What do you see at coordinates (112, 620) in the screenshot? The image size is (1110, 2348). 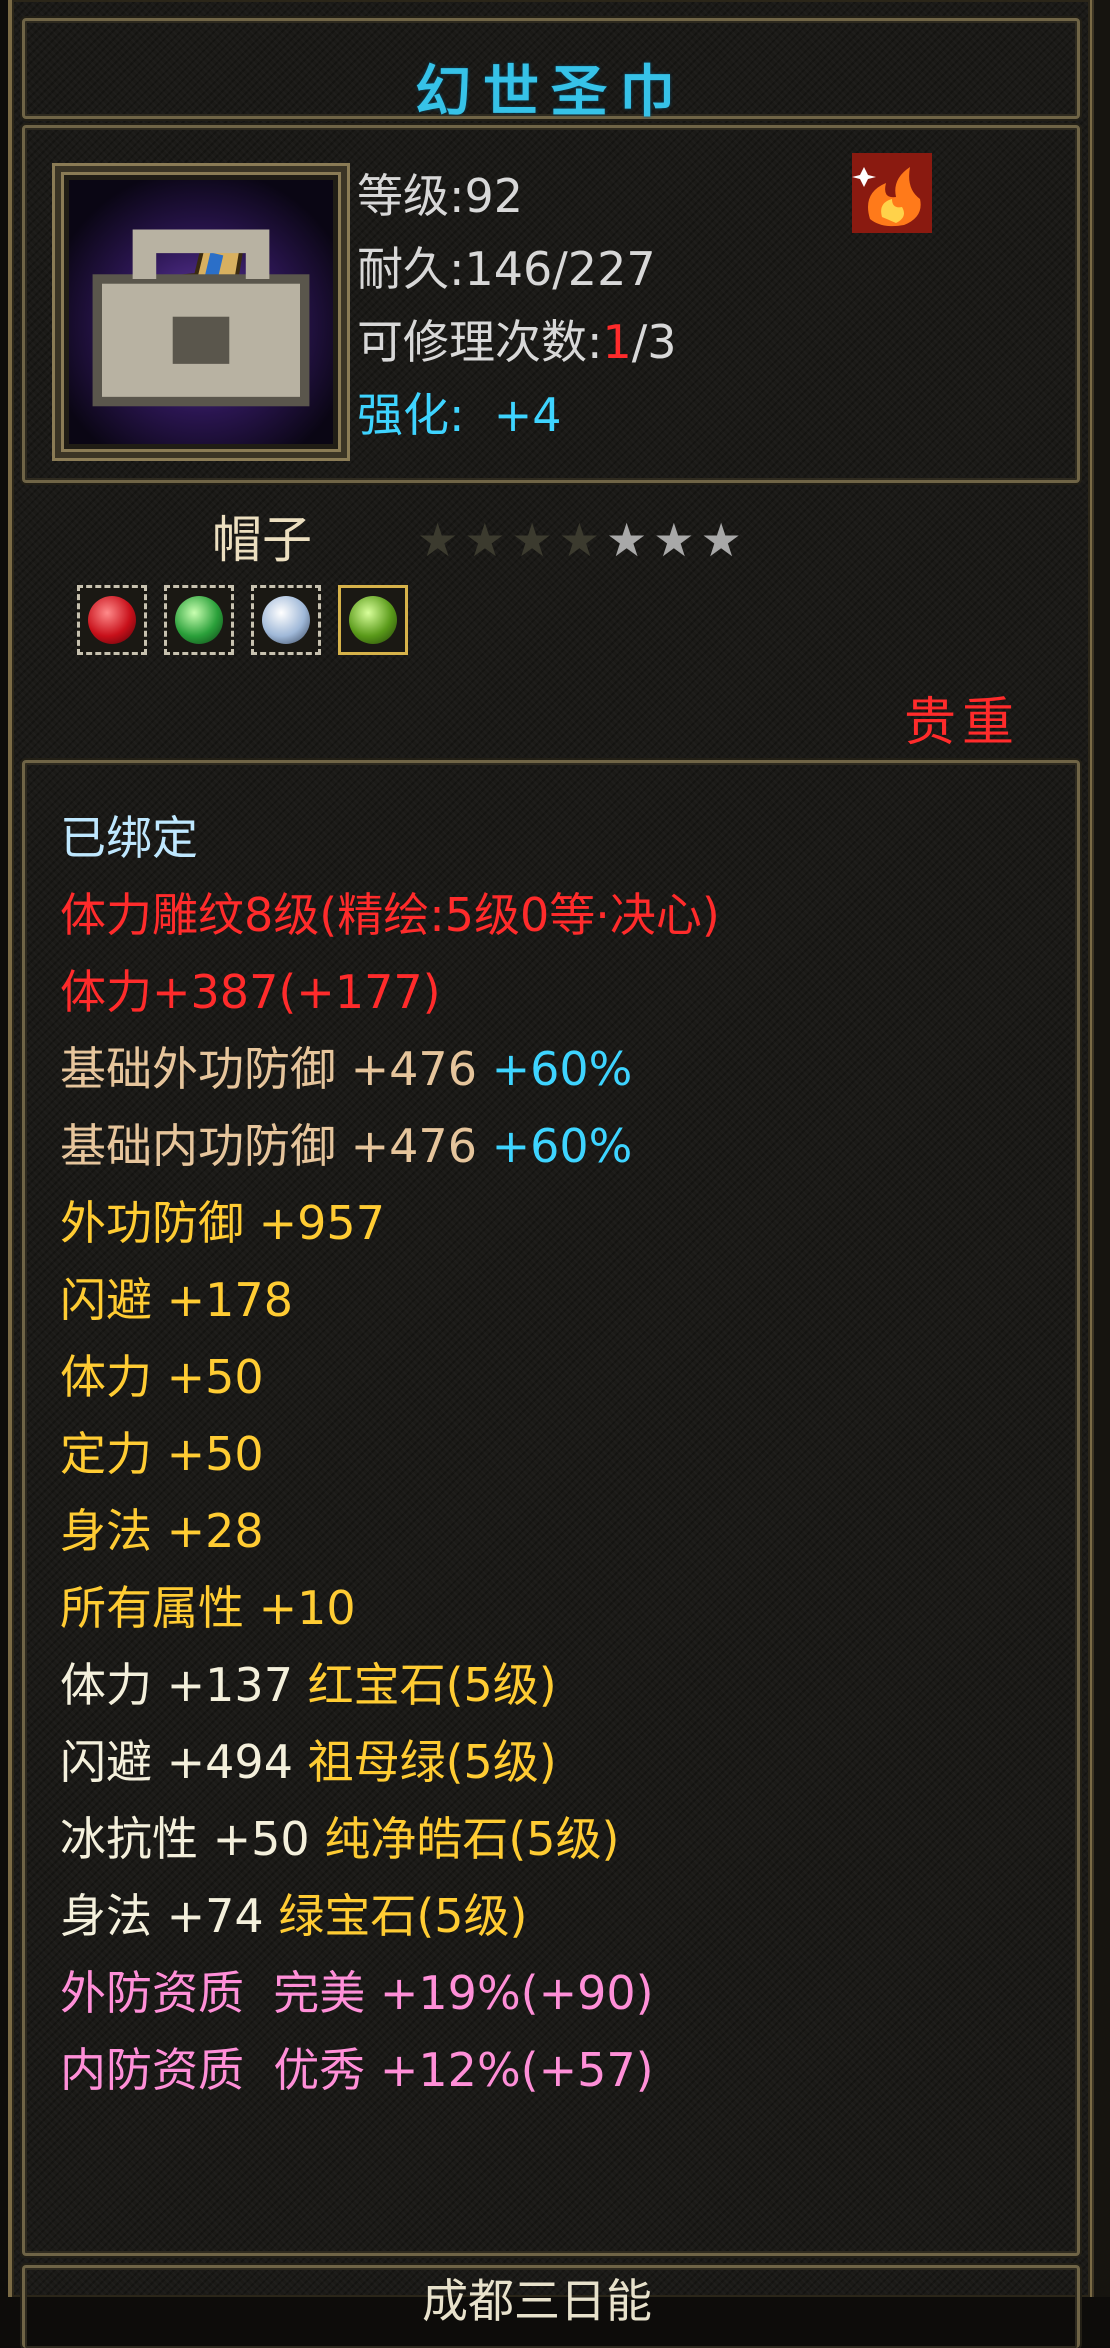 I see `ruby-gem-icon` at bounding box center [112, 620].